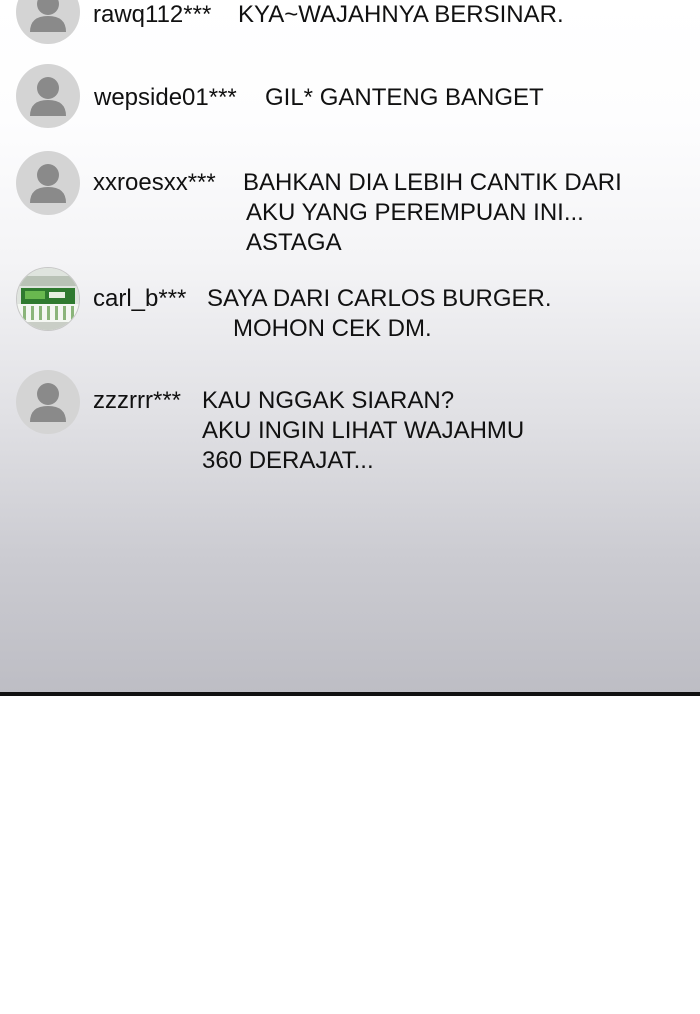 The width and height of the screenshot is (700, 1014). Describe the element at coordinates (379, 298) in the screenshot. I see `comment-line: SAYA DARI CARLOS BURGER.` at that location.